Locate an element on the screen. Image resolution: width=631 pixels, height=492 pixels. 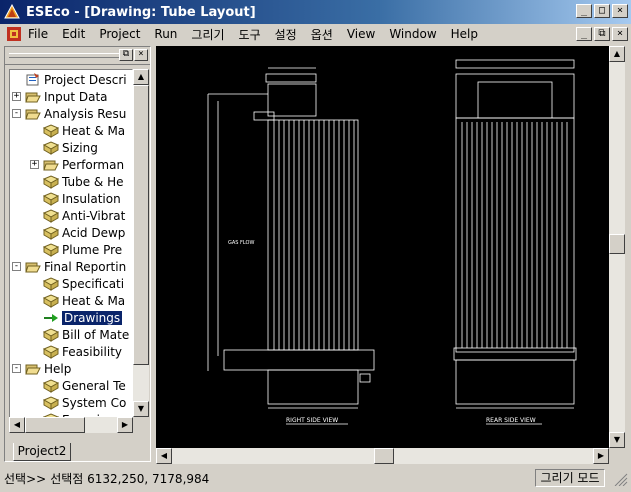
tree-item: Tube & He is located at coordinates (77, 181).